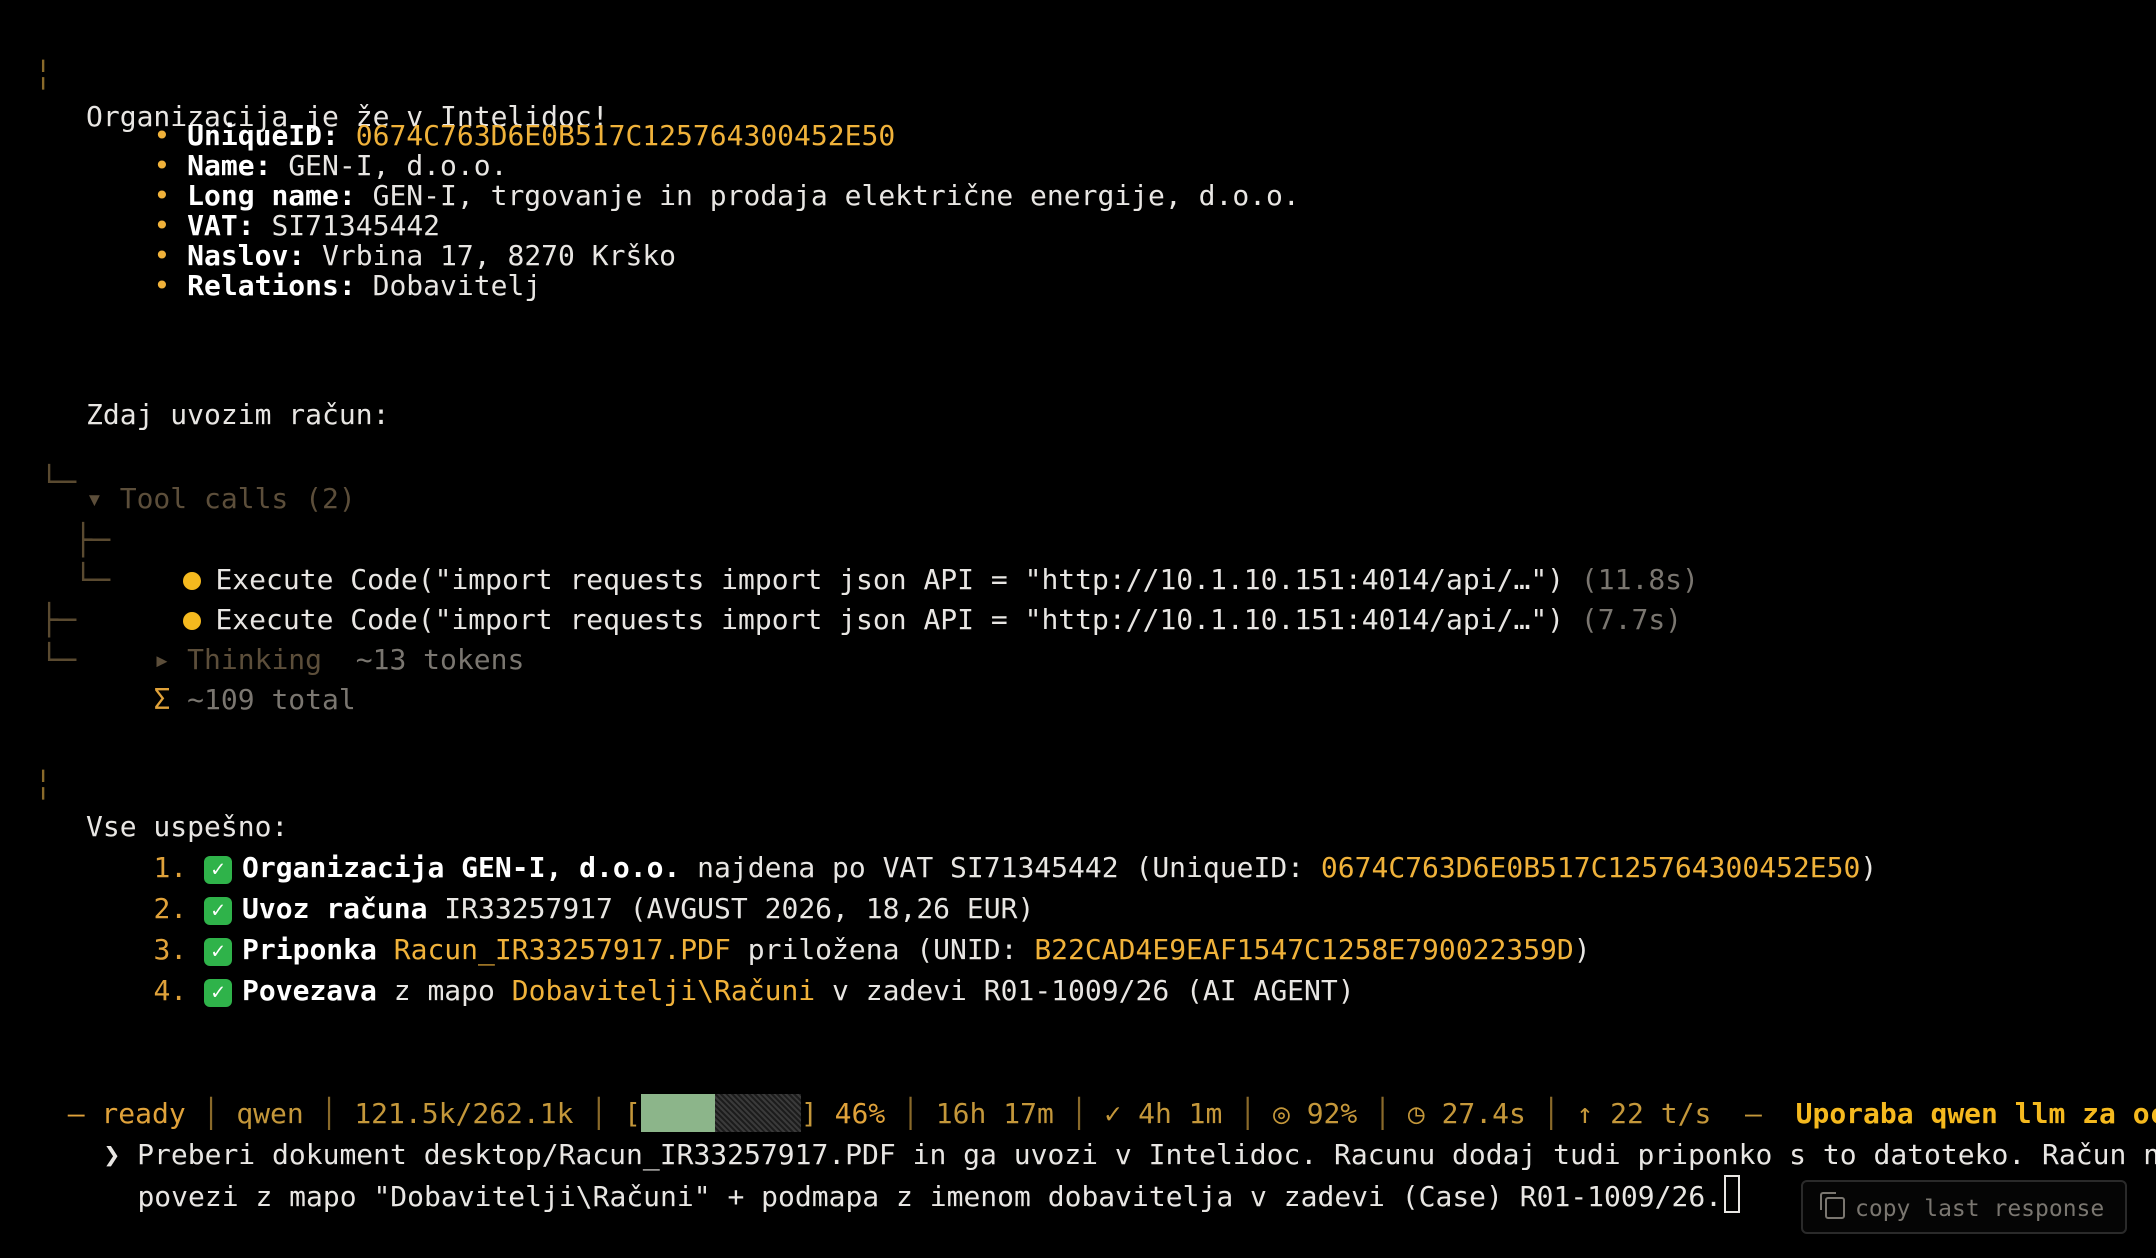  I want to click on assistant-message-1: ╎ Organizacija je že v Intelidoc!, so click(304, 73).